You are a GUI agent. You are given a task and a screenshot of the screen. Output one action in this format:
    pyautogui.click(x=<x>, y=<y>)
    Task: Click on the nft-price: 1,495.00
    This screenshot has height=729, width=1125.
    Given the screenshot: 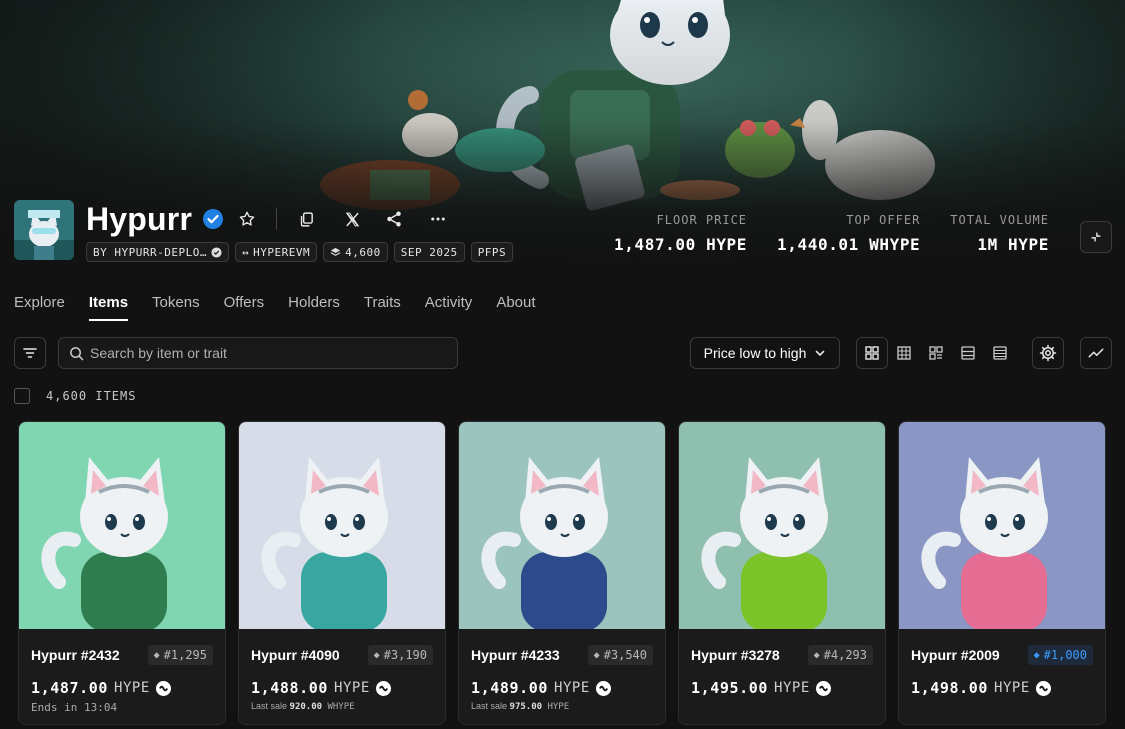 What is the action you would take?
    pyautogui.click(x=730, y=688)
    